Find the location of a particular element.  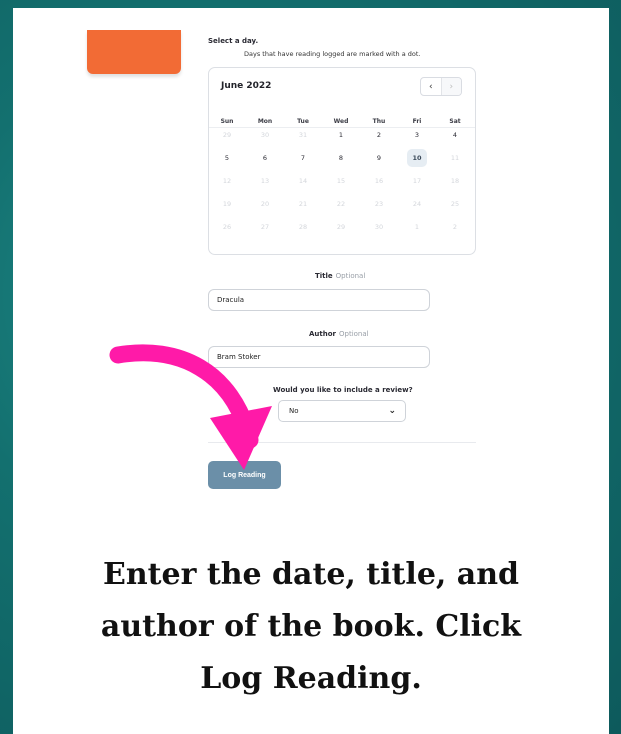

title-label-text: Title is located at coordinates (324, 276).